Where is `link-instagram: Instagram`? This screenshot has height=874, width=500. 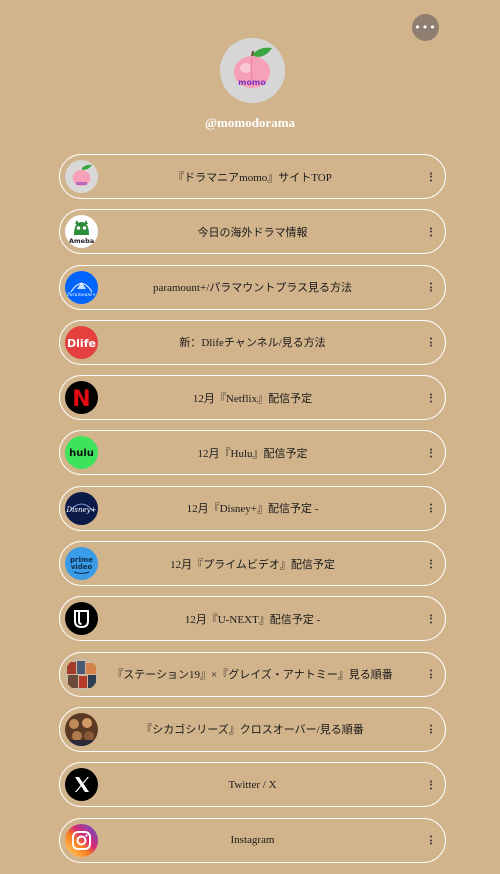 link-instagram: Instagram is located at coordinates (252, 840).